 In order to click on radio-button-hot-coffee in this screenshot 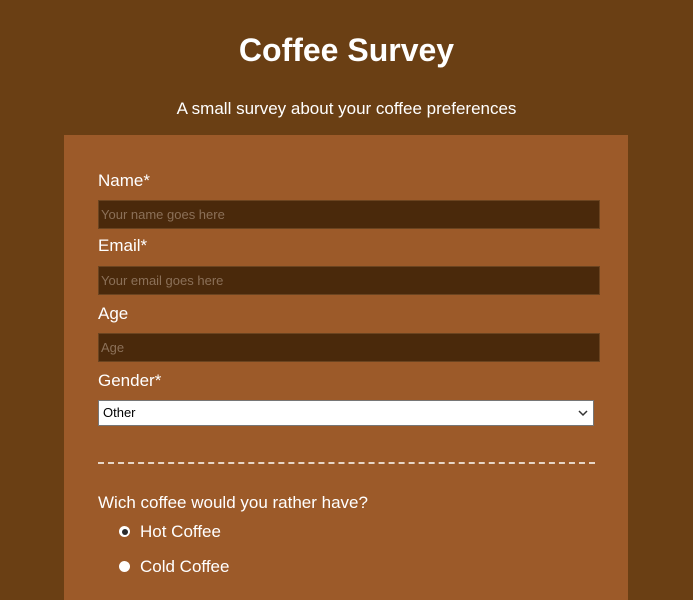, I will do `click(124, 531)`.